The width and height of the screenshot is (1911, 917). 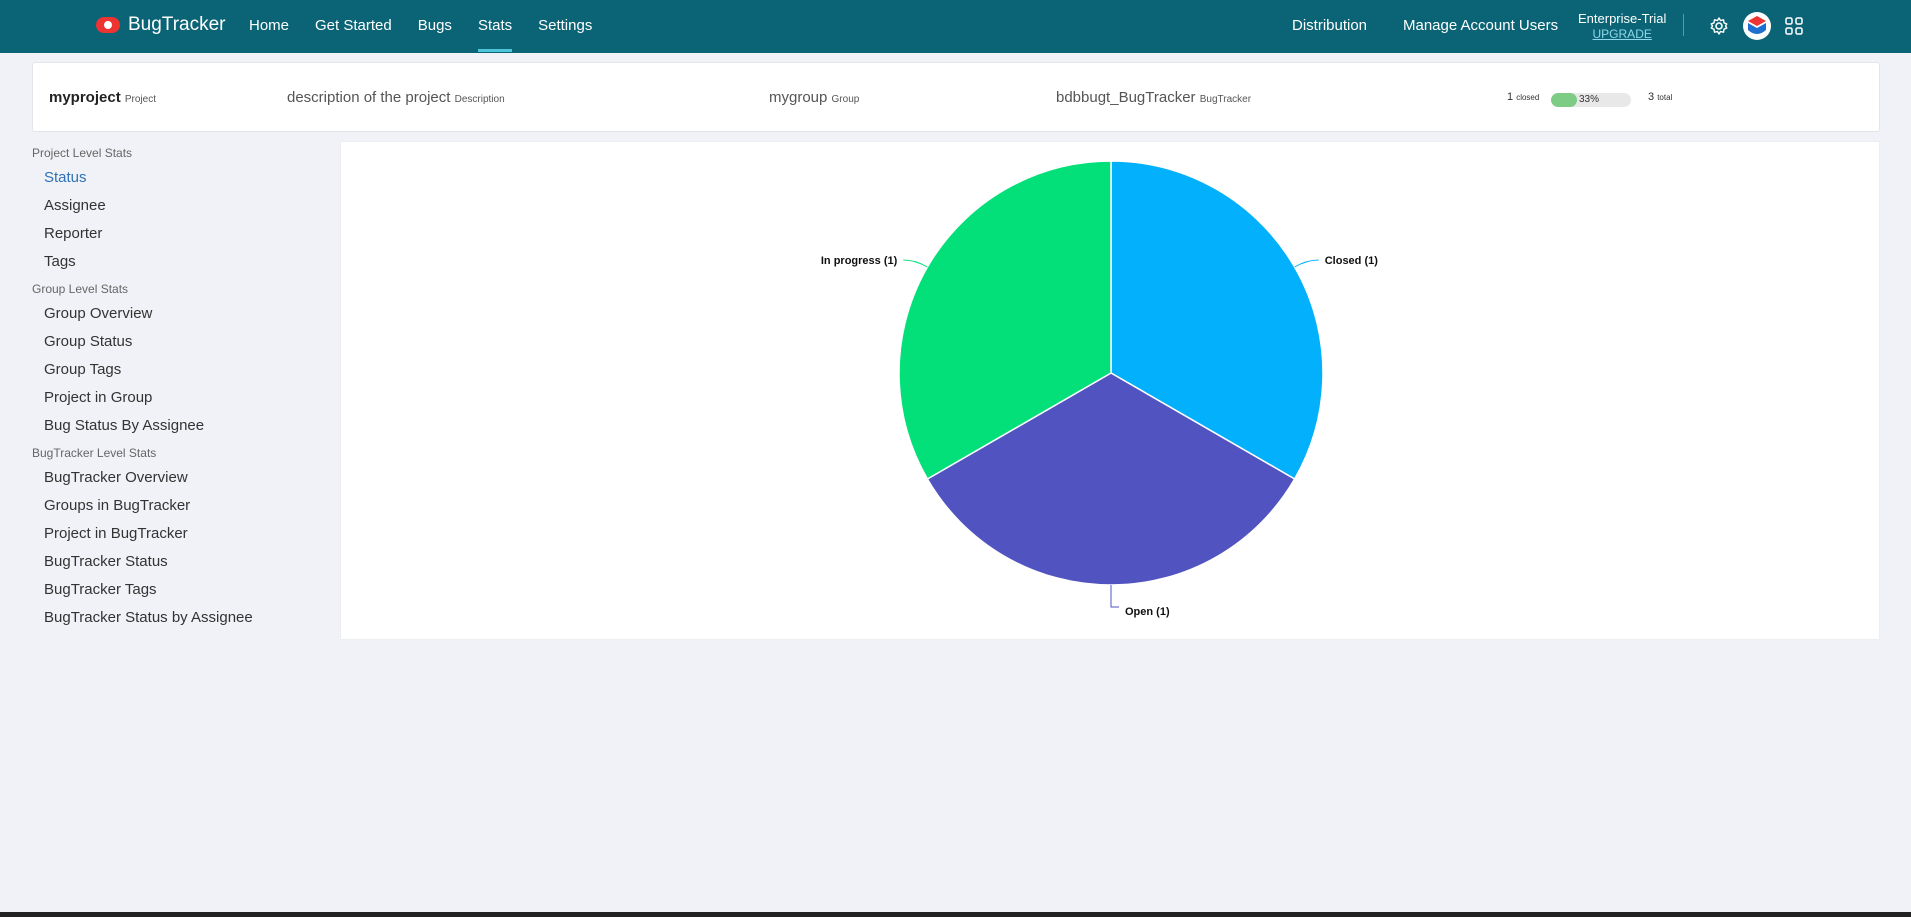 What do you see at coordinates (845, 99) in the screenshot?
I see `group-tag: Group` at bounding box center [845, 99].